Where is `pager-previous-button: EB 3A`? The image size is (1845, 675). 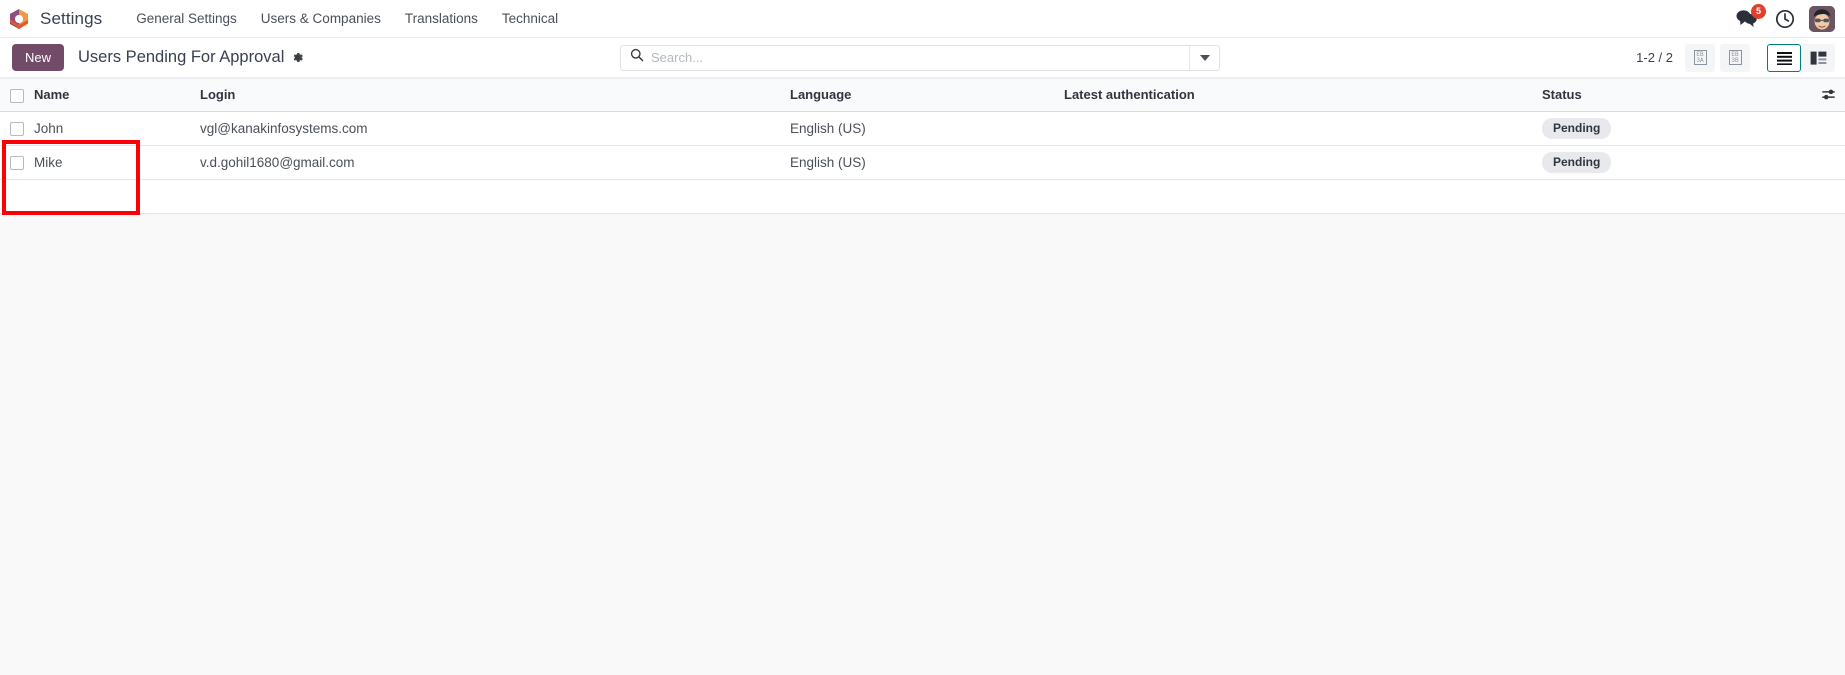
pager-previous-button: EB 3A is located at coordinates (1700, 57).